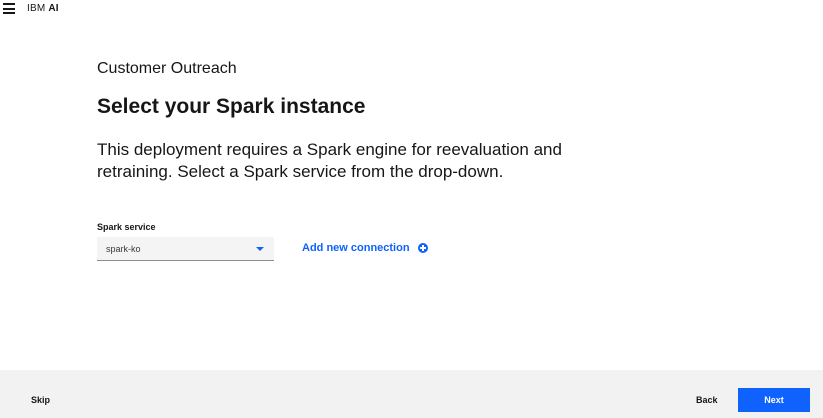 This screenshot has height=418, width=823. What do you see at coordinates (53, 8) in the screenshot?
I see `brand-suffix: AI` at bounding box center [53, 8].